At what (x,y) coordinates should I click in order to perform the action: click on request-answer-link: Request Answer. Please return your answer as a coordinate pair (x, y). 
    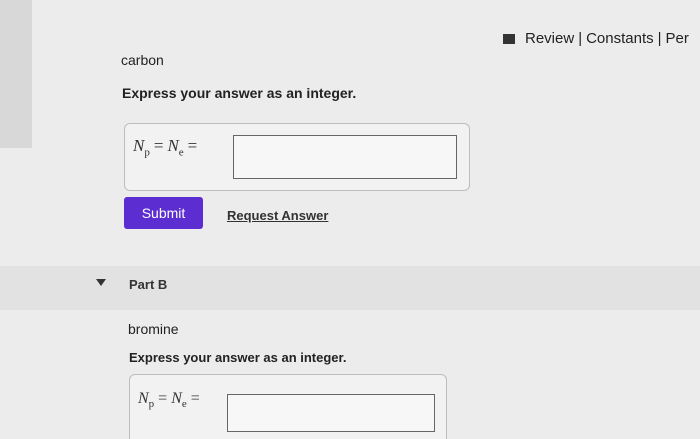
    Looking at the image, I should click on (277, 215).